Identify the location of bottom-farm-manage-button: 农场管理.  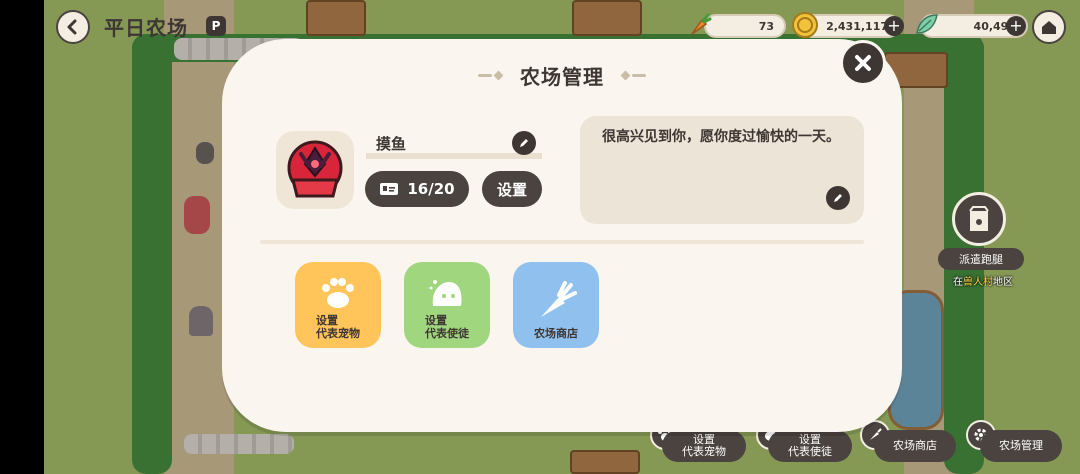
(1021, 446).